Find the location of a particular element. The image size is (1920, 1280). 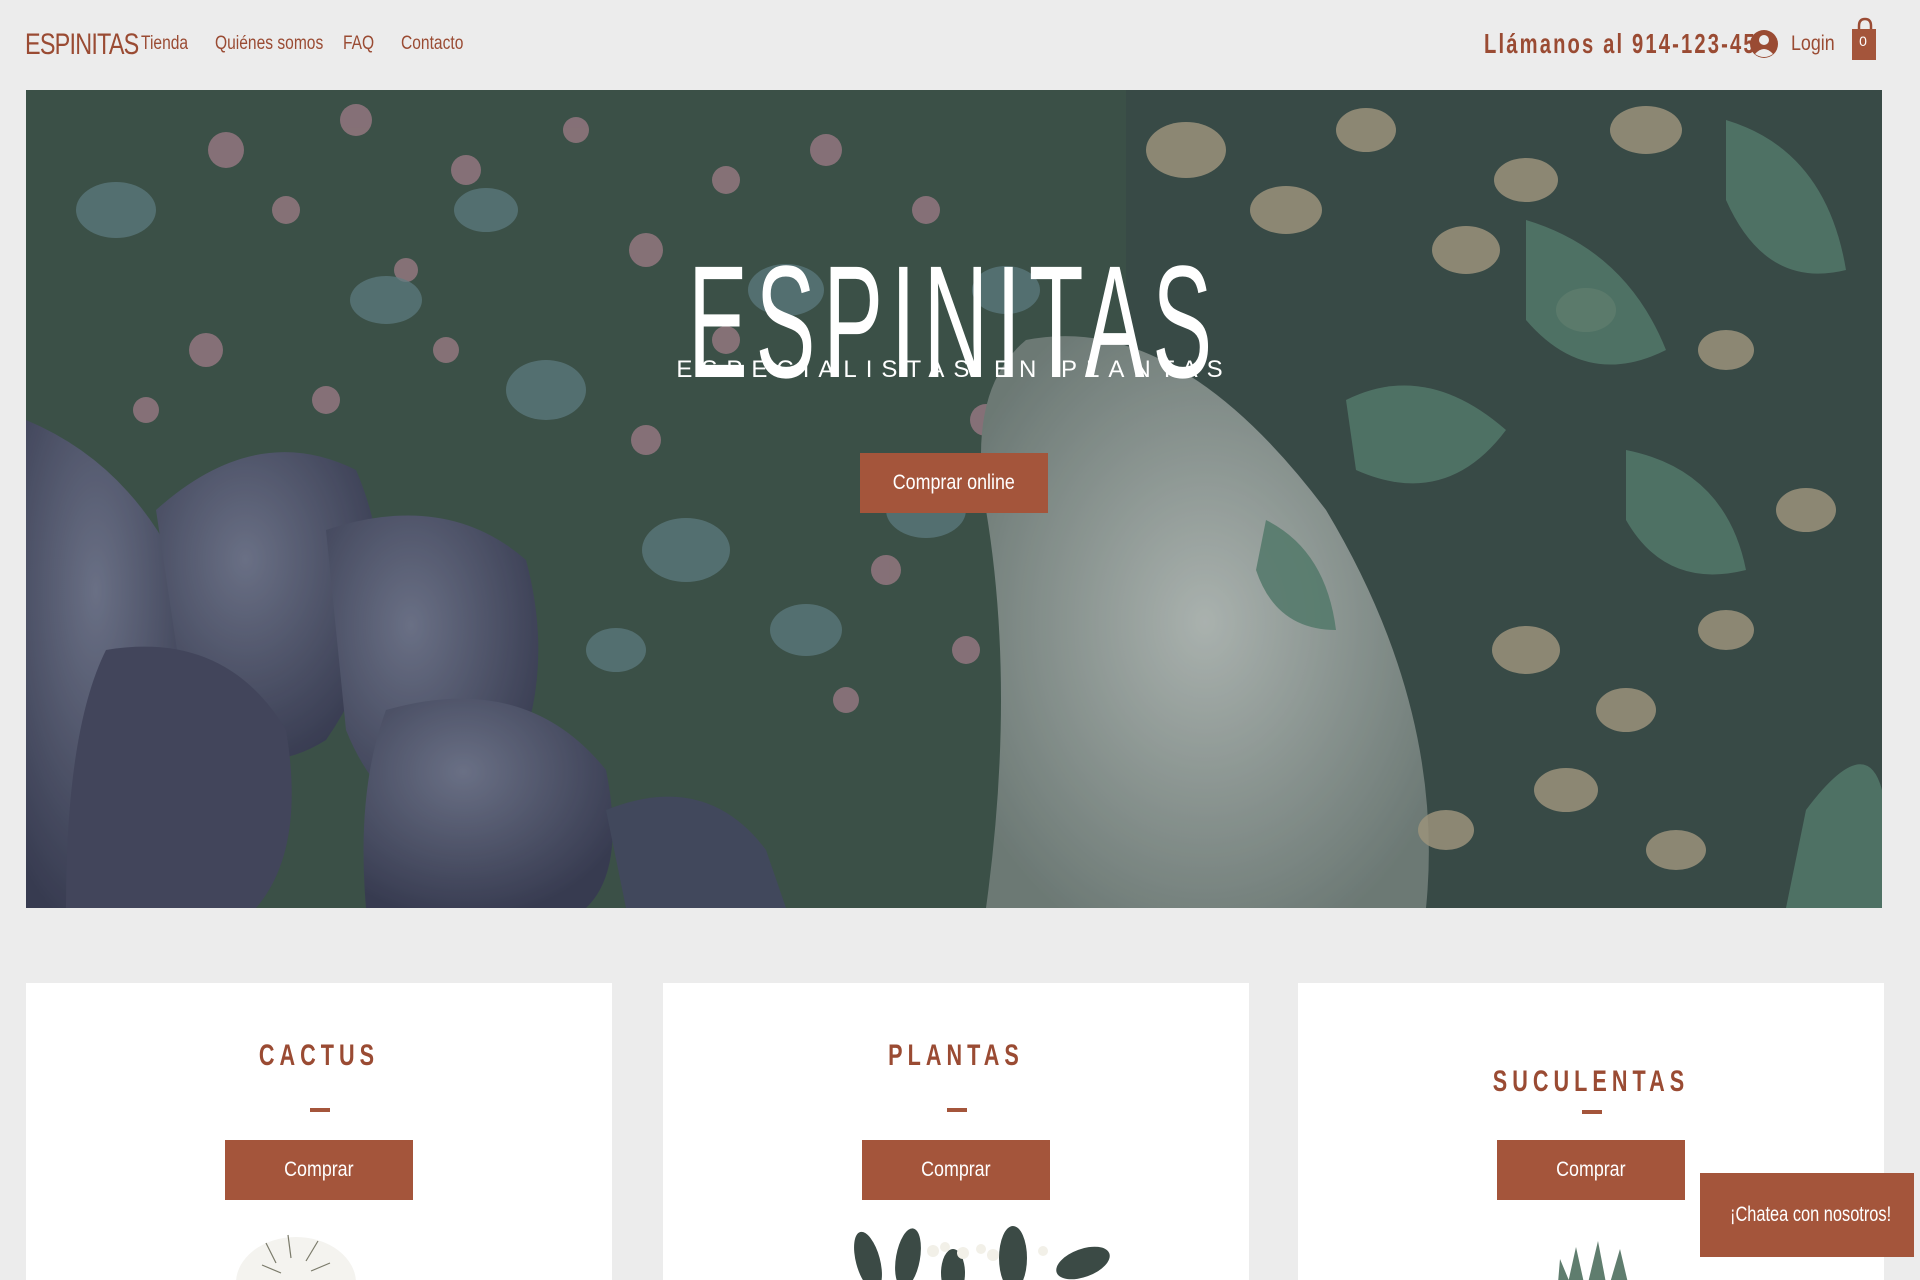

cart-button: 0 is located at coordinates (1865, 40).